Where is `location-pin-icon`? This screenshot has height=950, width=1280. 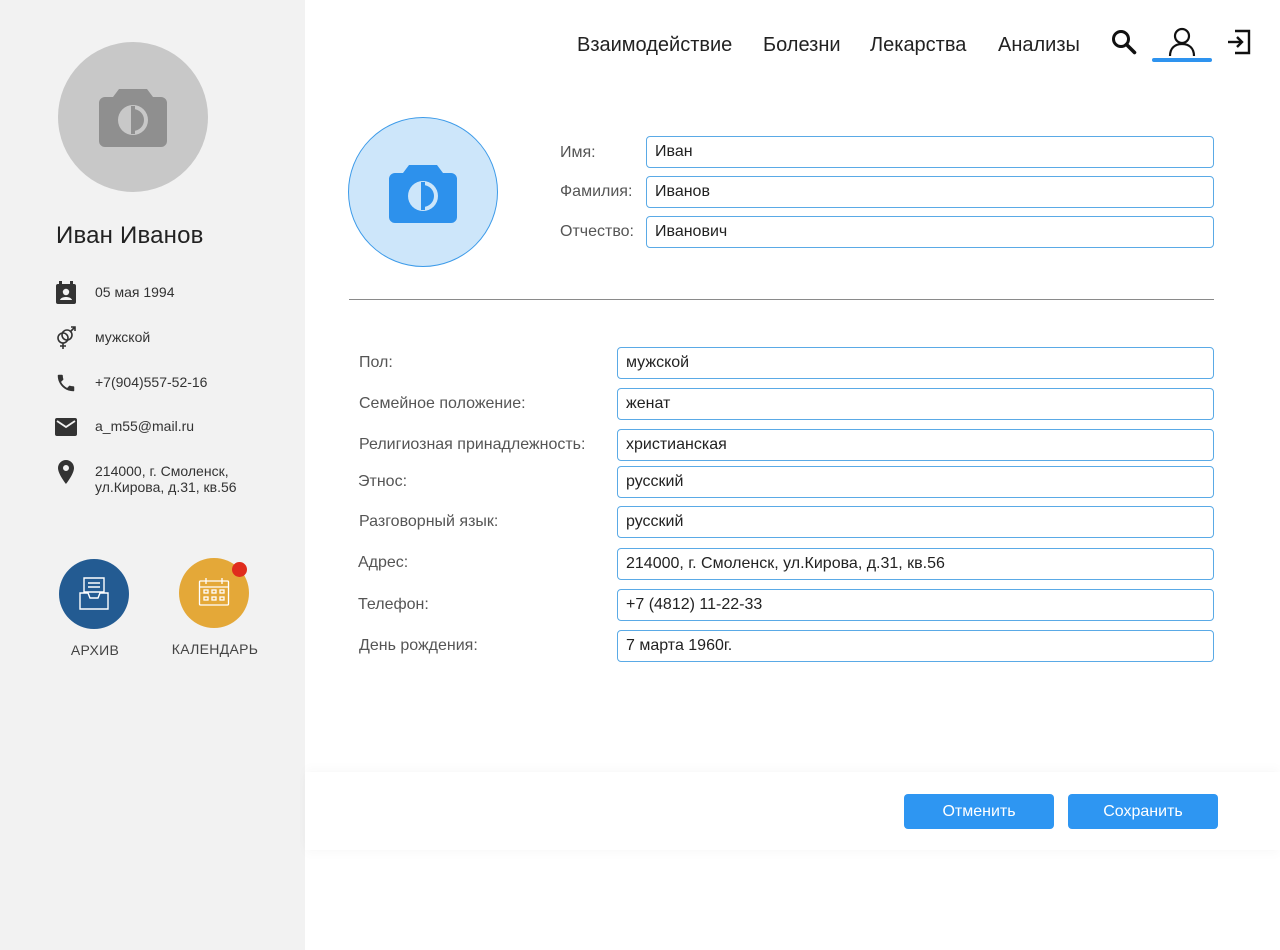 location-pin-icon is located at coordinates (66, 472).